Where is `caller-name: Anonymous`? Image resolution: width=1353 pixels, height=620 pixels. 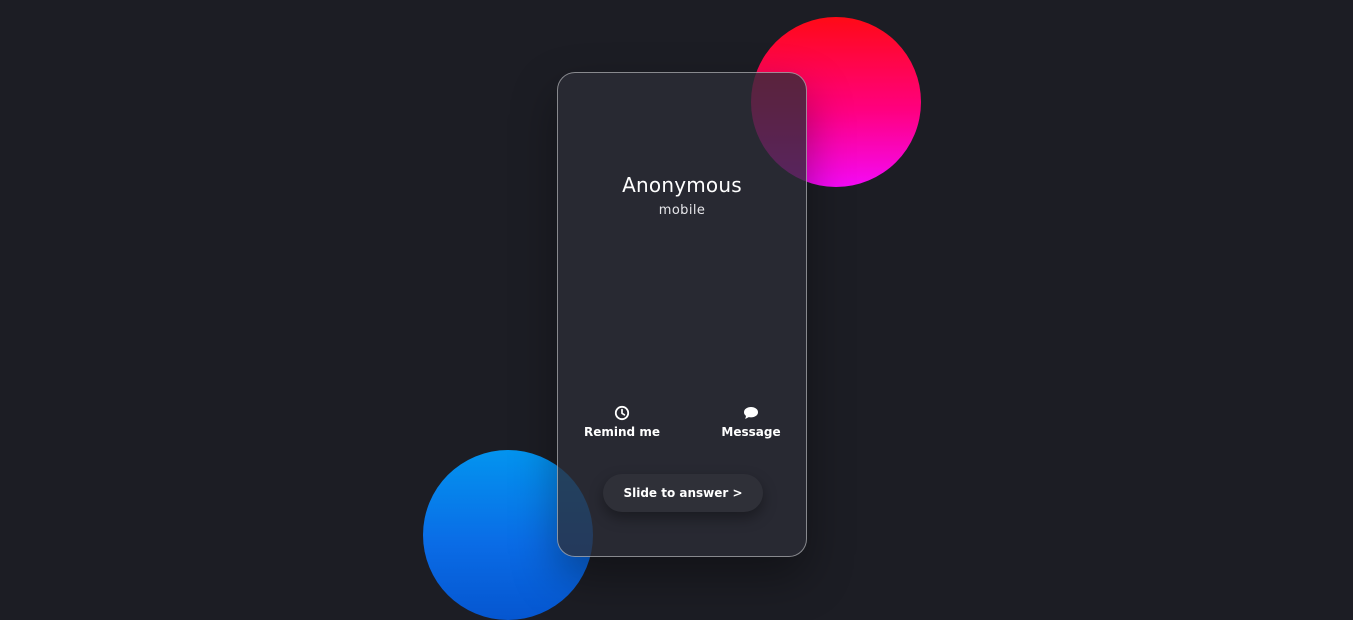
caller-name: Anonymous is located at coordinates (682, 185).